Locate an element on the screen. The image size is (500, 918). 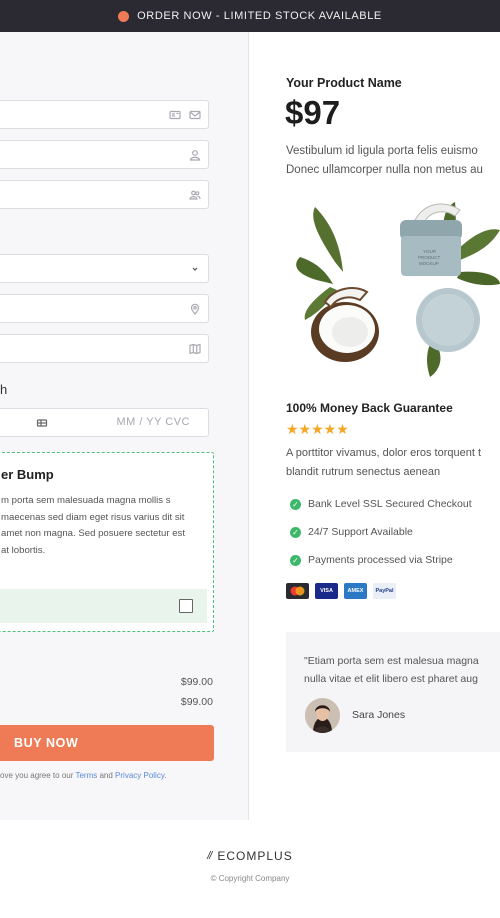
product-name: Your Product Name is located at coordinates (344, 83).